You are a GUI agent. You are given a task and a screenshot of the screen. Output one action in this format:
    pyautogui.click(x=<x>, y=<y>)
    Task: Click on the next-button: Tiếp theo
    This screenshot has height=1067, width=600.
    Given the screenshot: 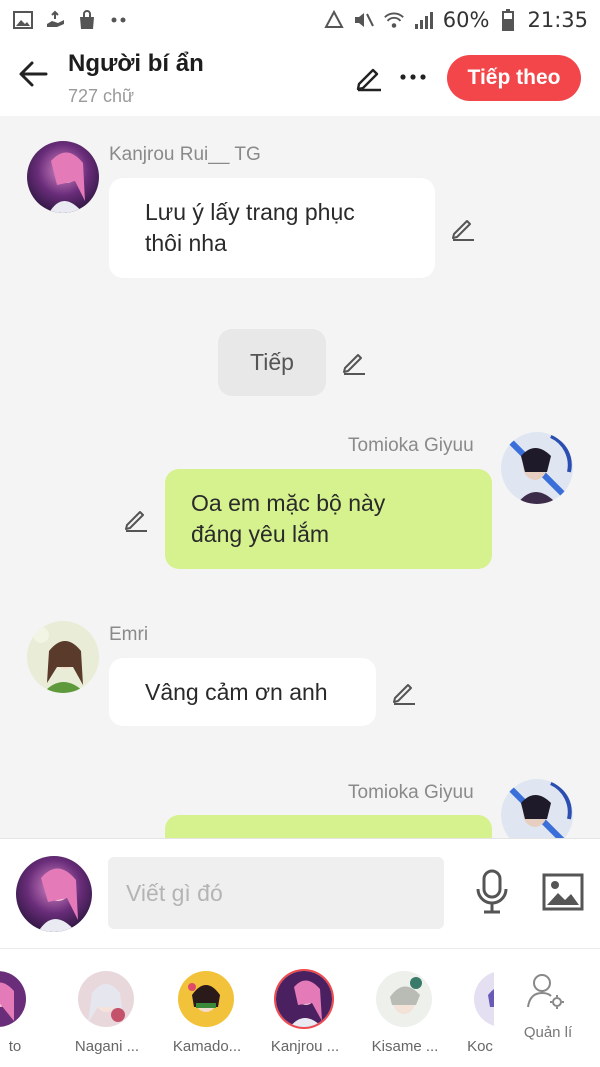 What is the action you would take?
    pyautogui.click(x=514, y=78)
    